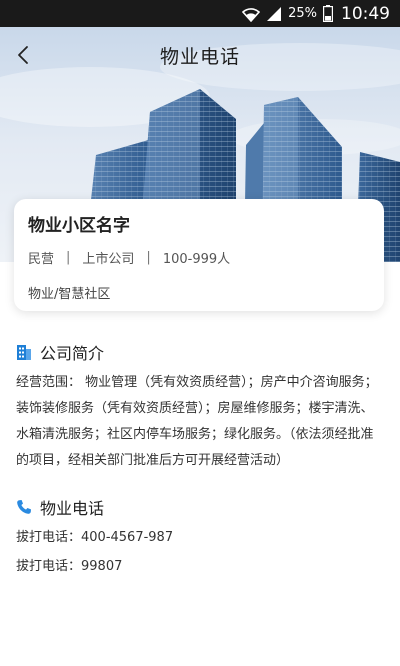 This screenshot has width=400, height=666. What do you see at coordinates (365, 13) in the screenshot?
I see `clock: 10:49` at bounding box center [365, 13].